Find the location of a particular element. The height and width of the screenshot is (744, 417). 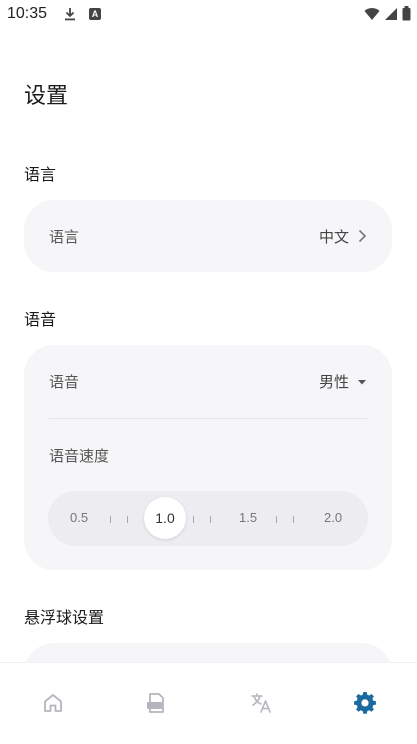

wifi-icon is located at coordinates (372, 13).